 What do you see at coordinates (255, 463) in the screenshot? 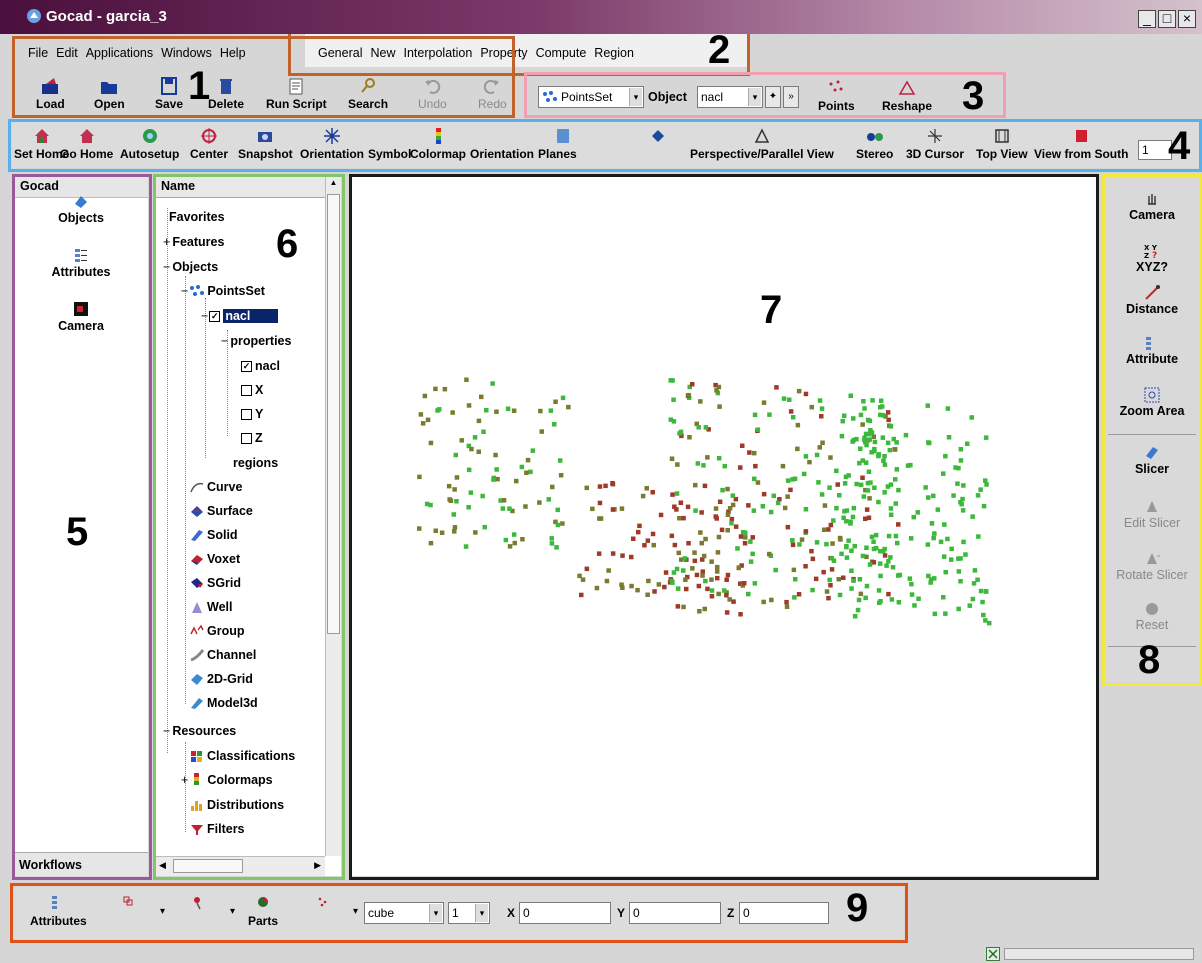
I see `tree-node-regions: regions` at bounding box center [255, 463].